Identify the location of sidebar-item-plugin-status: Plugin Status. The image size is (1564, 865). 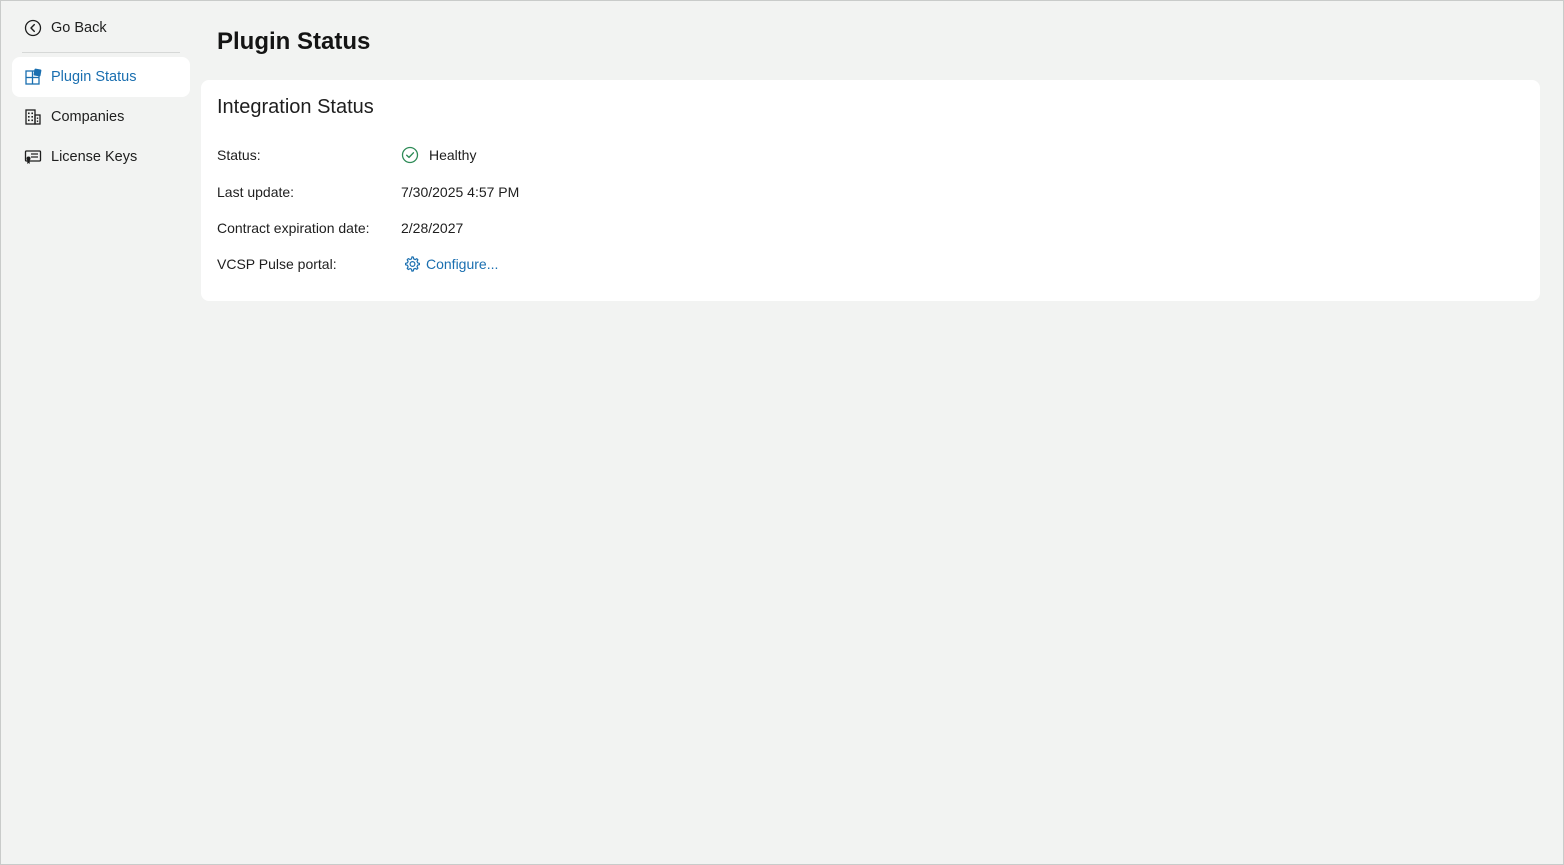
(101, 77).